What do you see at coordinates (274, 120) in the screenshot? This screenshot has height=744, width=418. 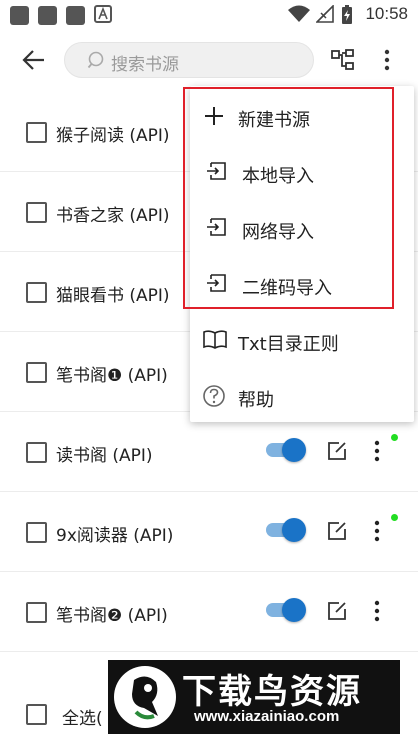 I see `menu-item-label: 新建书源` at bounding box center [274, 120].